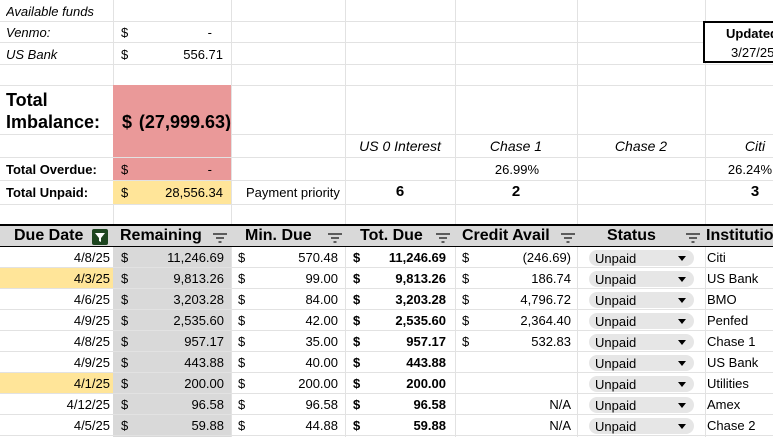 This screenshot has height=437, width=773. What do you see at coordinates (642, 236) in the screenshot?
I see `header-status: Status` at bounding box center [642, 236].